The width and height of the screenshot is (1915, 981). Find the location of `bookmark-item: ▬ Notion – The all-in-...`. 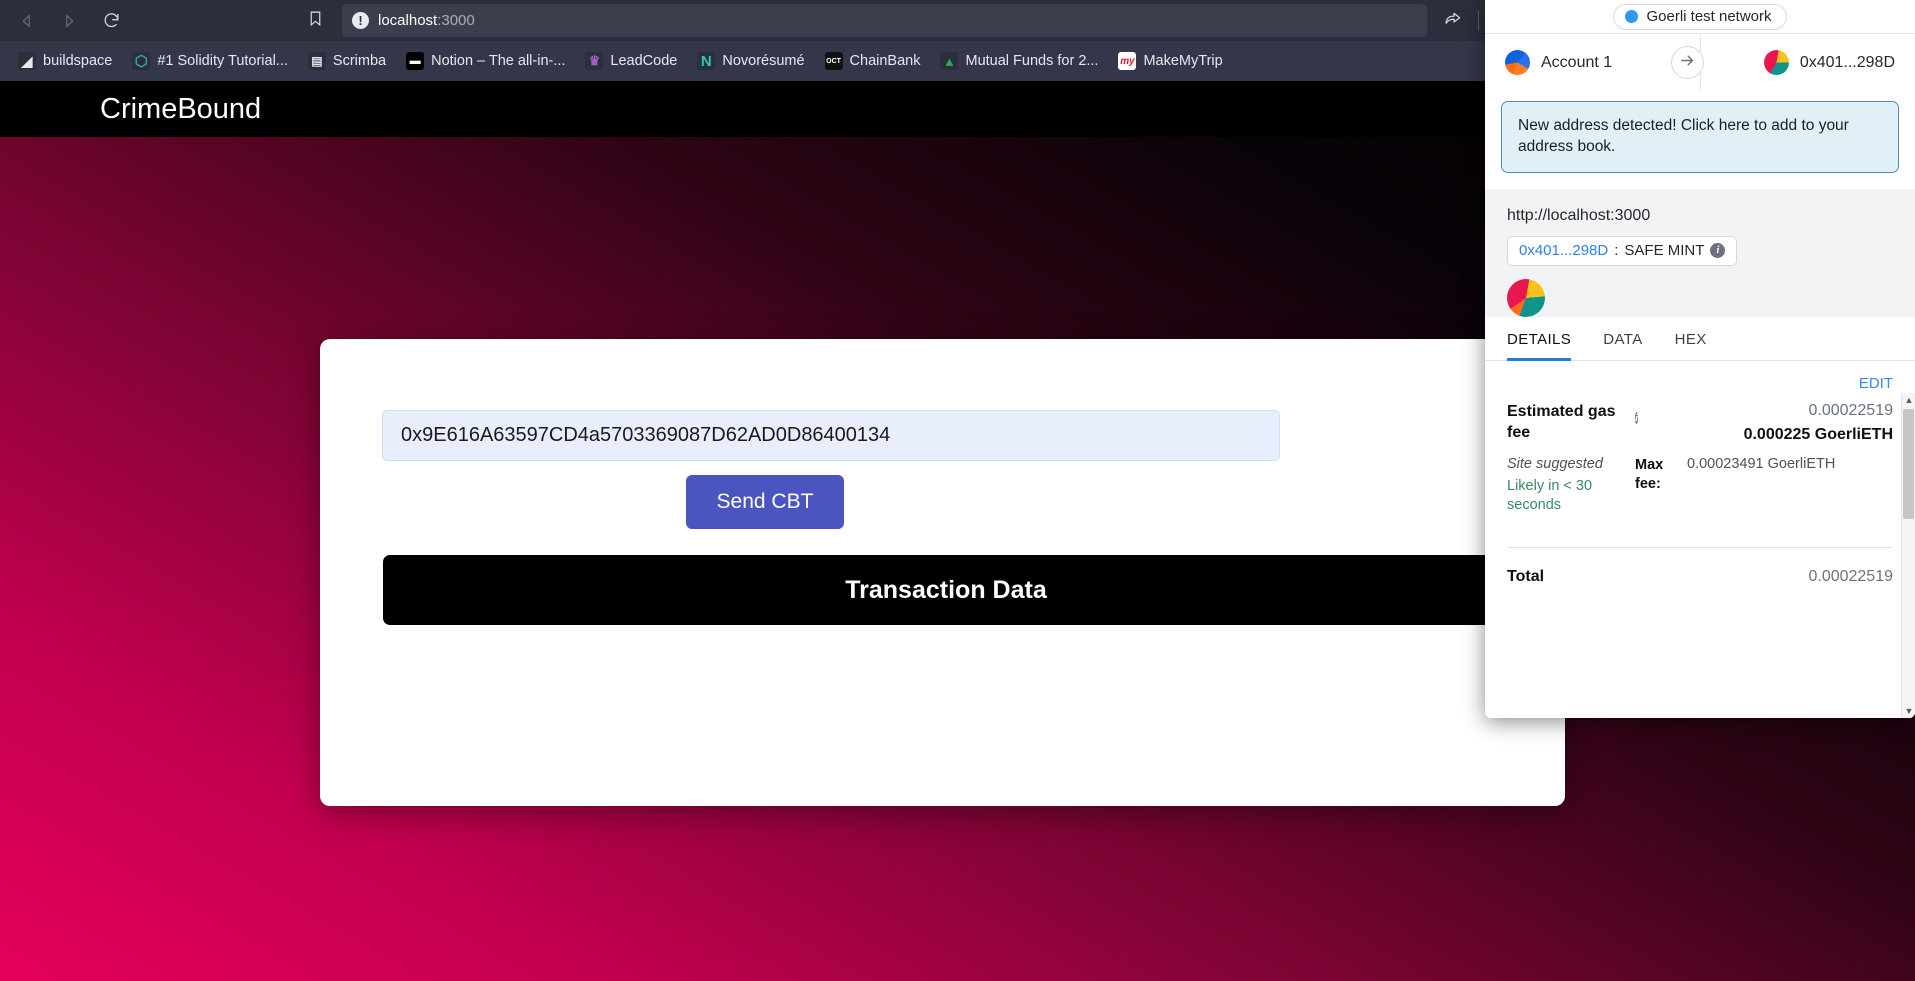

bookmark-item: ▬ Notion – The all-in-... is located at coordinates (485, 61).